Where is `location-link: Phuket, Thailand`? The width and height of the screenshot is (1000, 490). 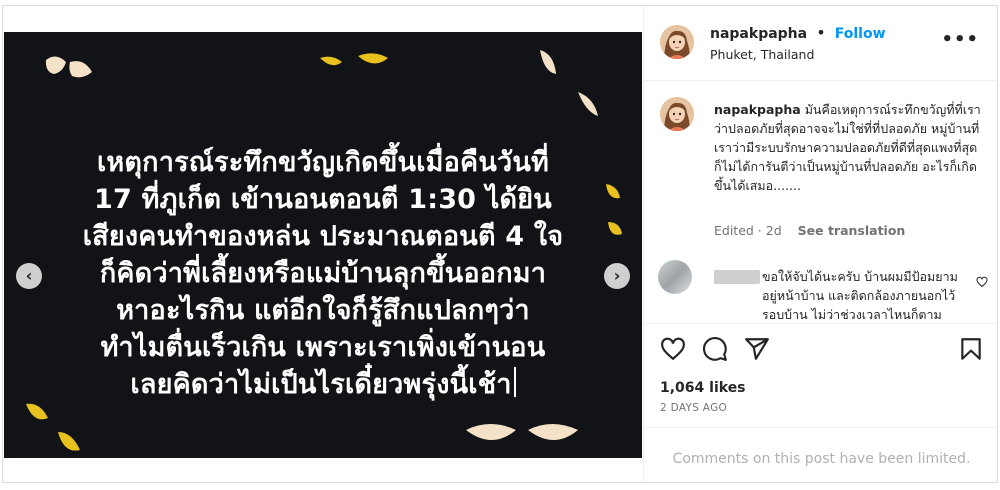 location-link: Phuket, Thailand is located at coordinates (762, 54).